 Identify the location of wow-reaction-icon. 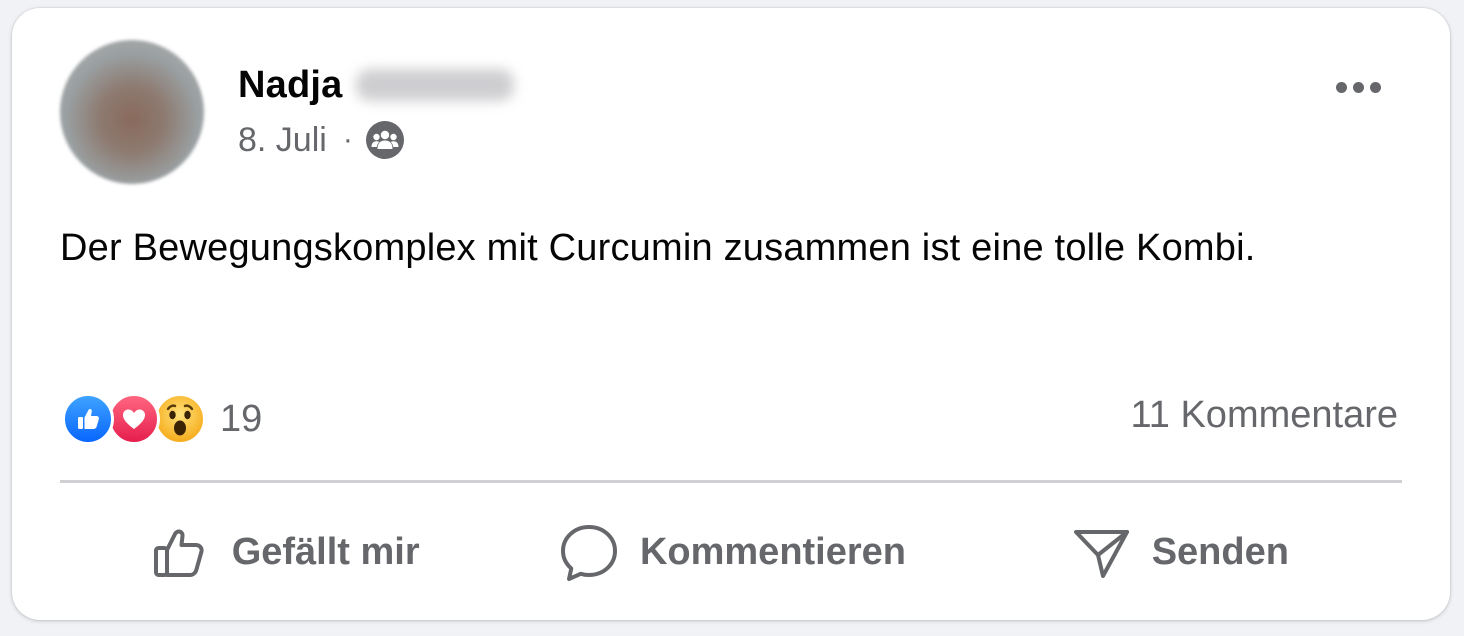
(180, 419).